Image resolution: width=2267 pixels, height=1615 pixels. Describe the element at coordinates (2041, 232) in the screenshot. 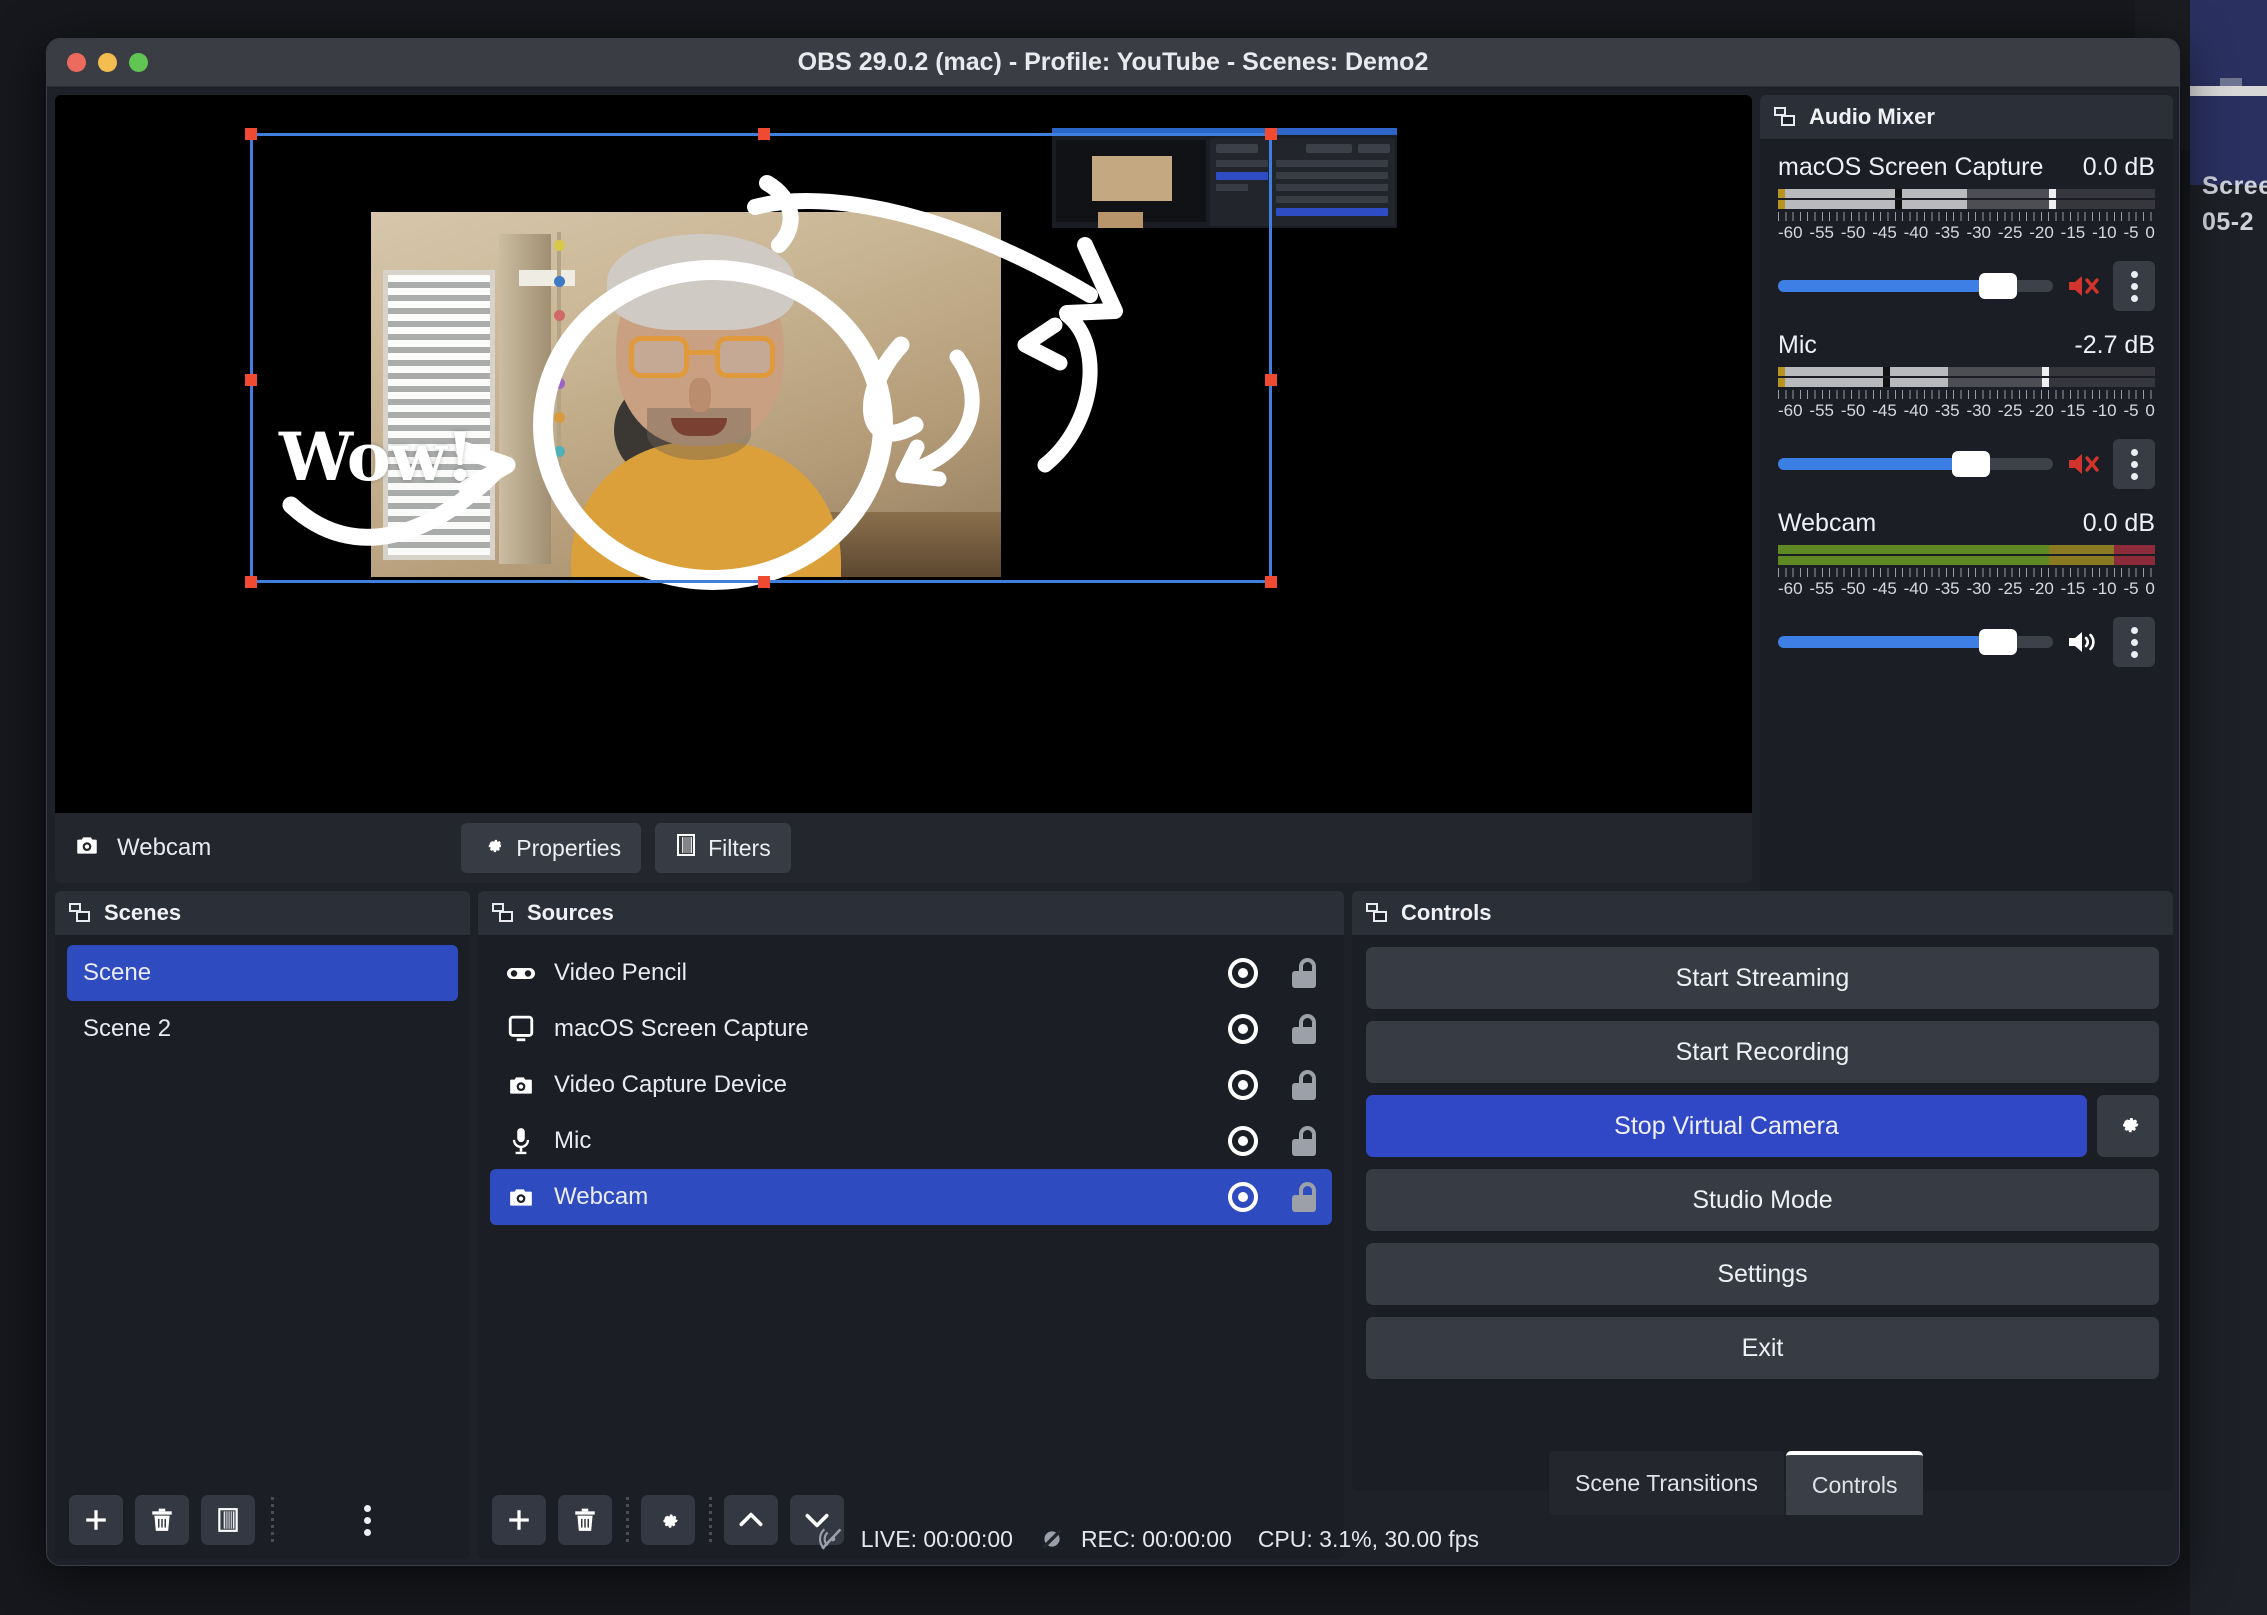

I see `meter-tick-label: -20` at that location.